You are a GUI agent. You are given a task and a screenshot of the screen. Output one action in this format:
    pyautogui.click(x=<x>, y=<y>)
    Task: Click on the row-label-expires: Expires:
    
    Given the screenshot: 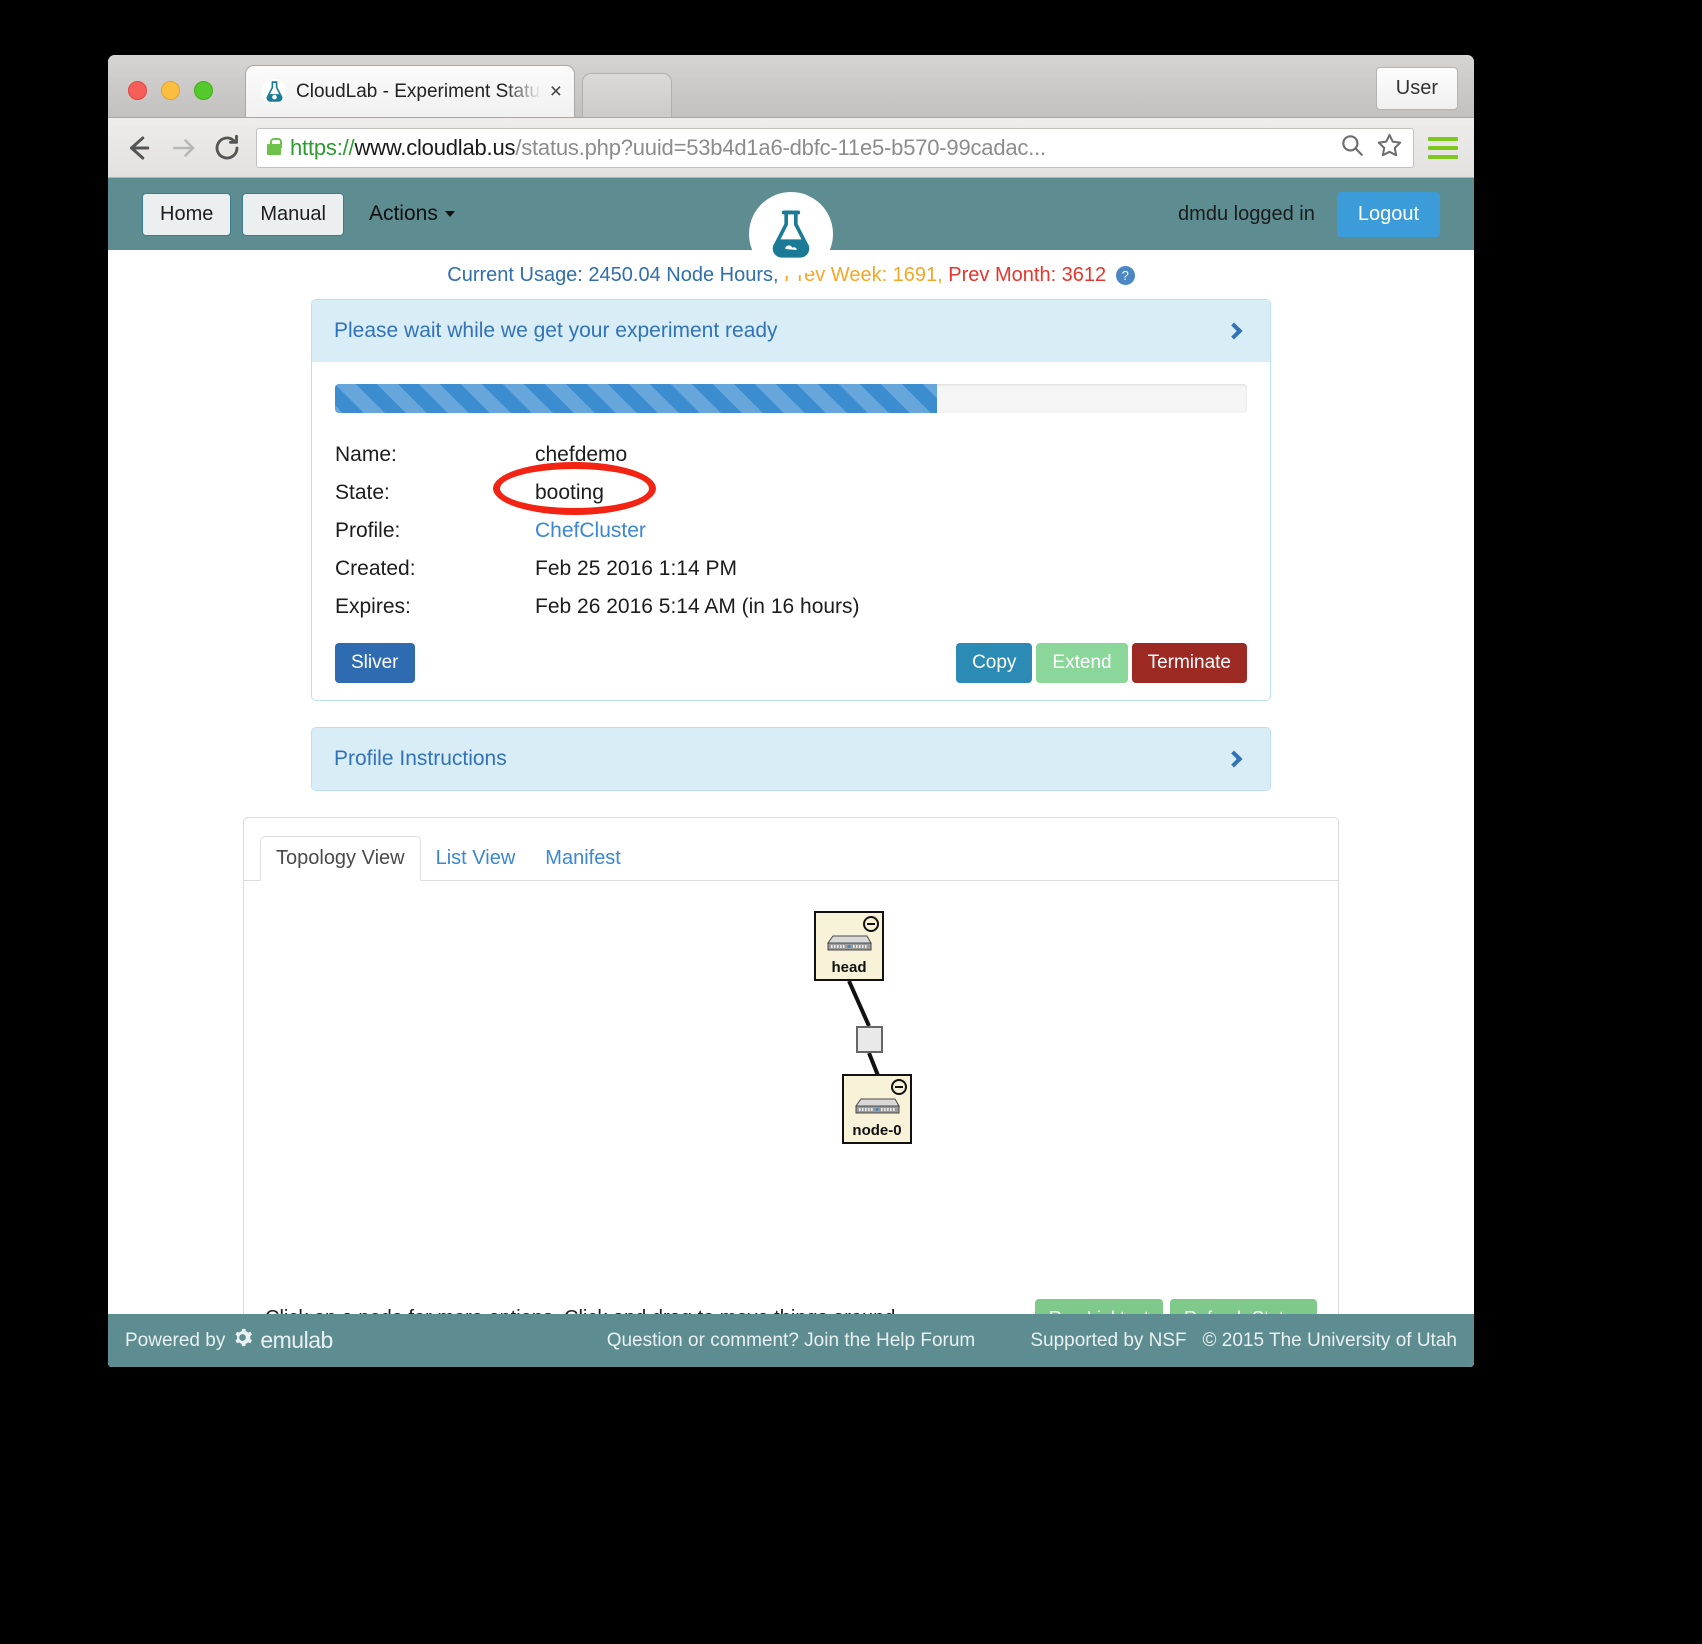 What is the action you would take?
    pyautogui.click(x=373, y=606)
    